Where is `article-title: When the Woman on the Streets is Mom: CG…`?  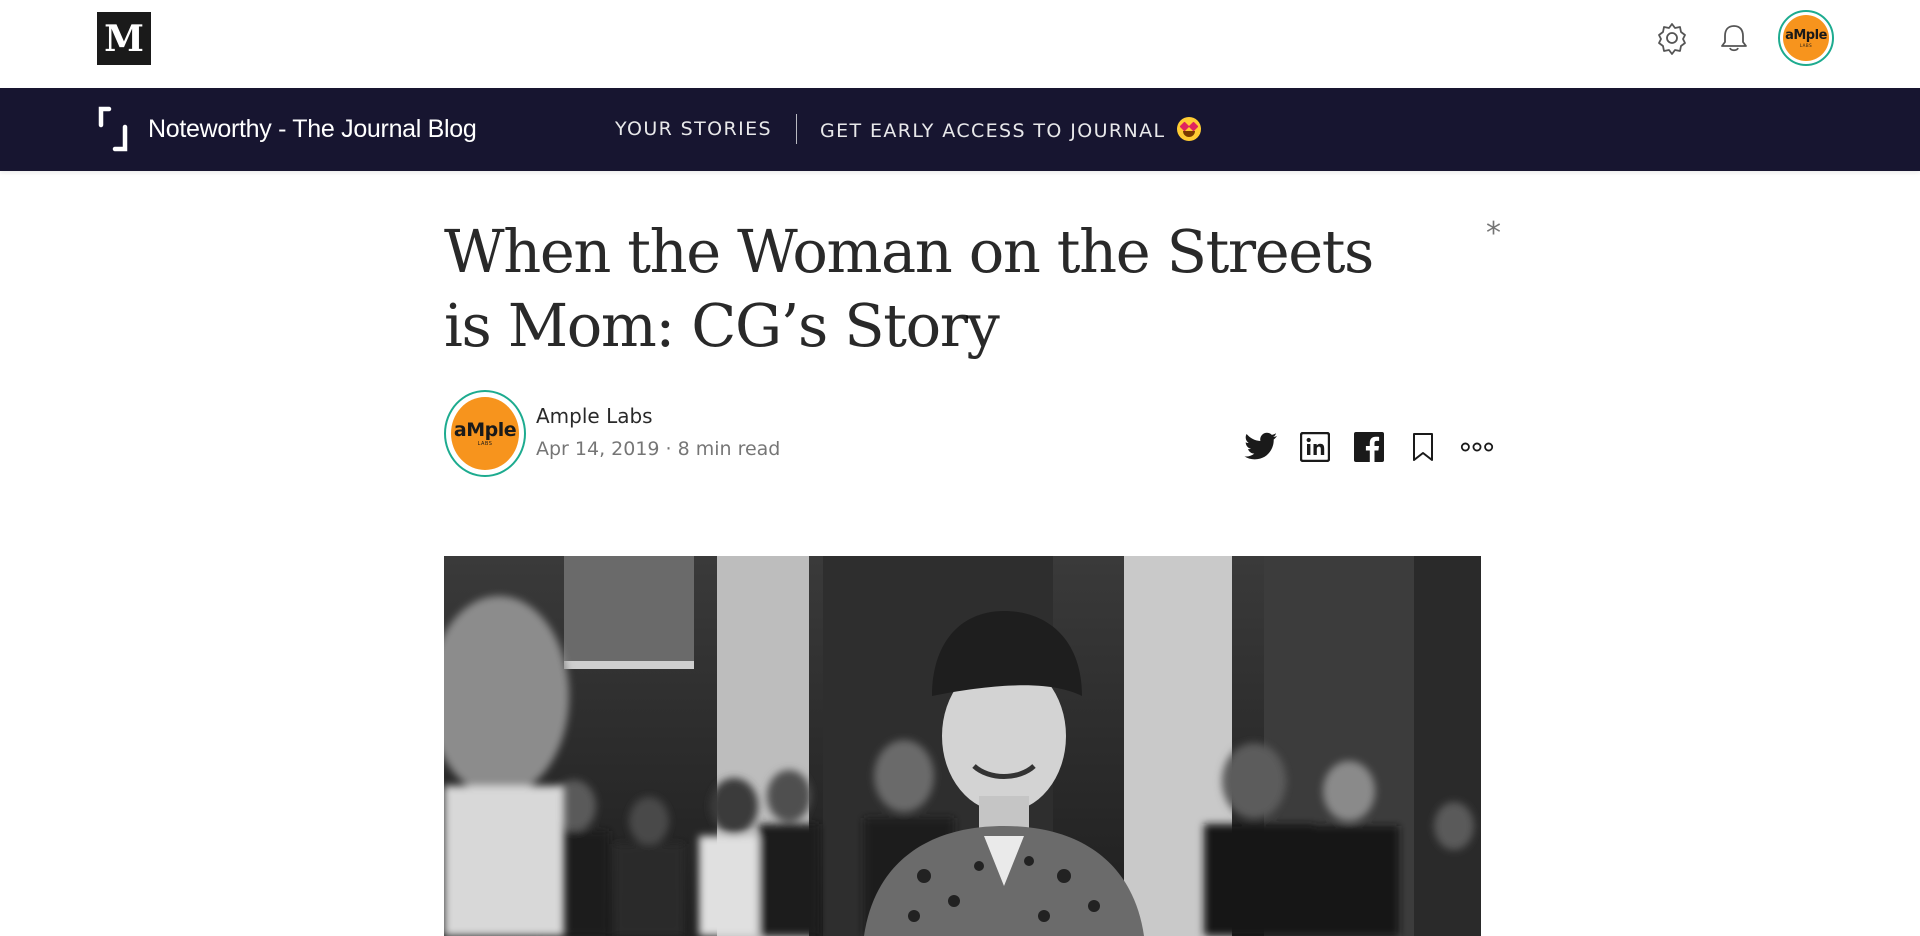
article-title: When the Woman on the Streets is Mom: CG… is located at coordinates (909, 288).